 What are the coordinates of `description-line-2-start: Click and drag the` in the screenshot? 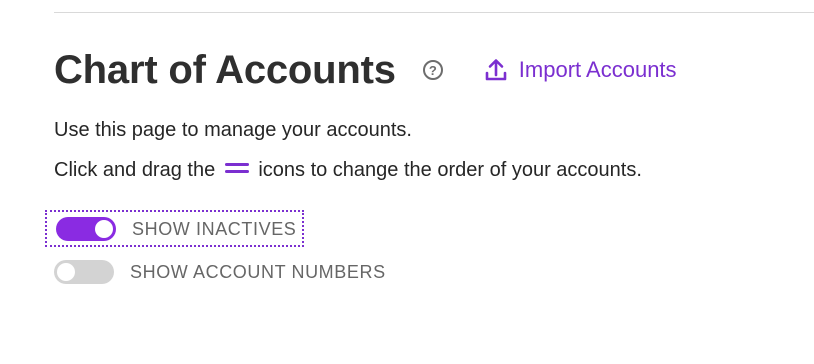 It's located at (135, 170).